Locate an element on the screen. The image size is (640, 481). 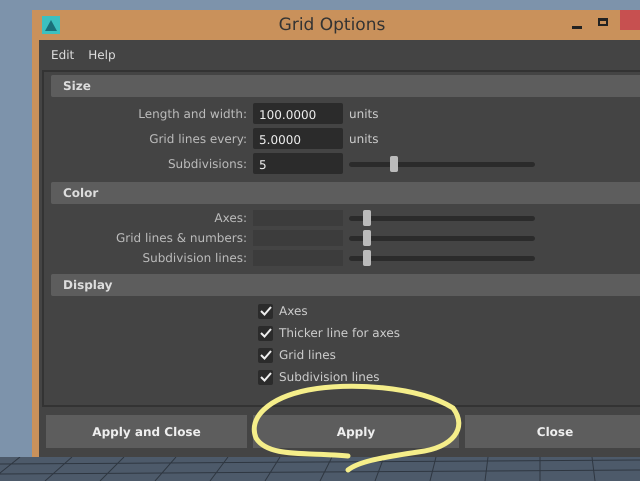
field-label: Axes: is located at coordinates (230, 218).